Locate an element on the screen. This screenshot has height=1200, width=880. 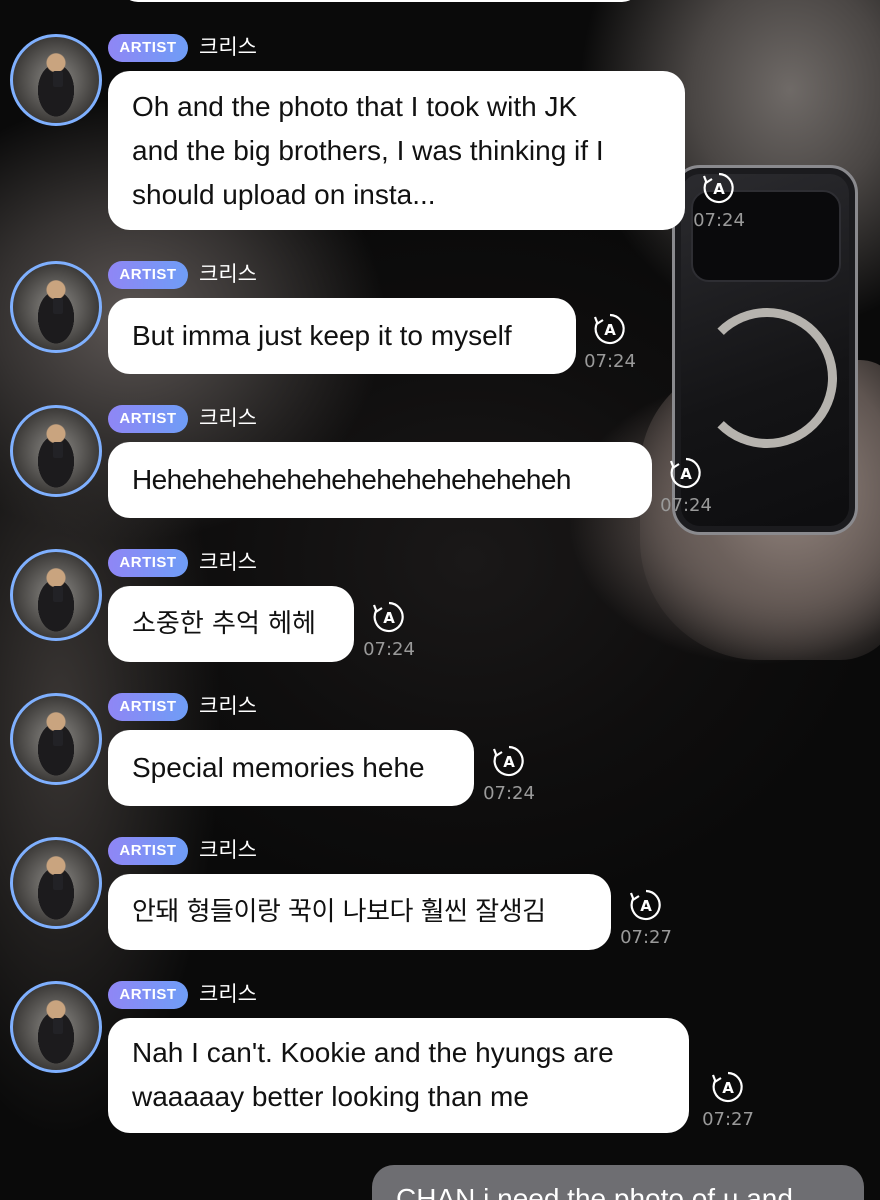
message-bubble: 소중한 추억 헤헤 is located at coordinates (231, 624).